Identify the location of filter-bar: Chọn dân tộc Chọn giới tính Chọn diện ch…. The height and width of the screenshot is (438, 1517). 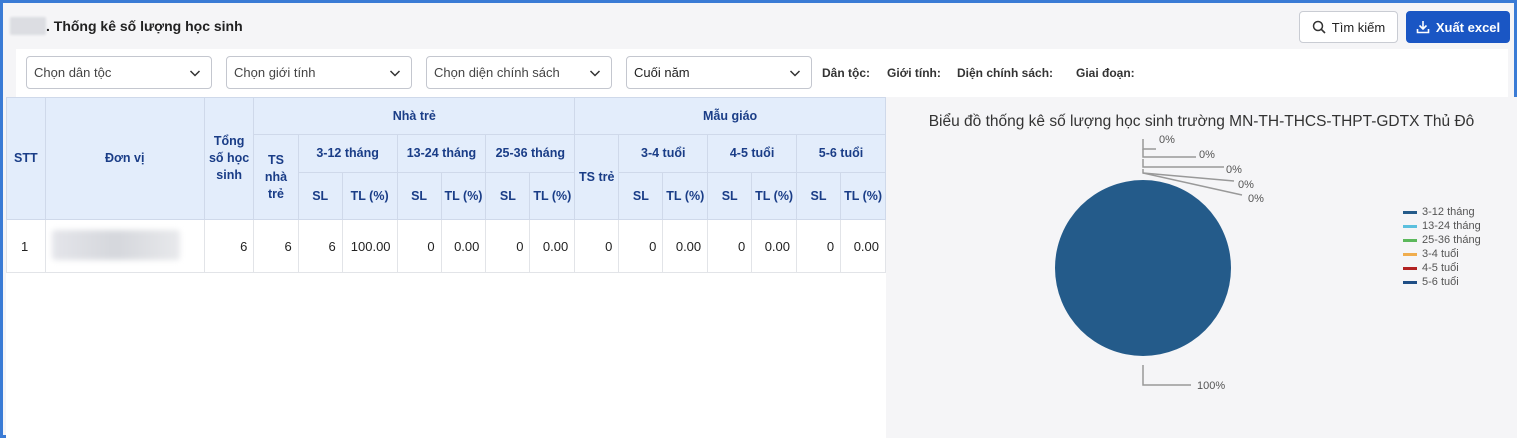
(762, 73).